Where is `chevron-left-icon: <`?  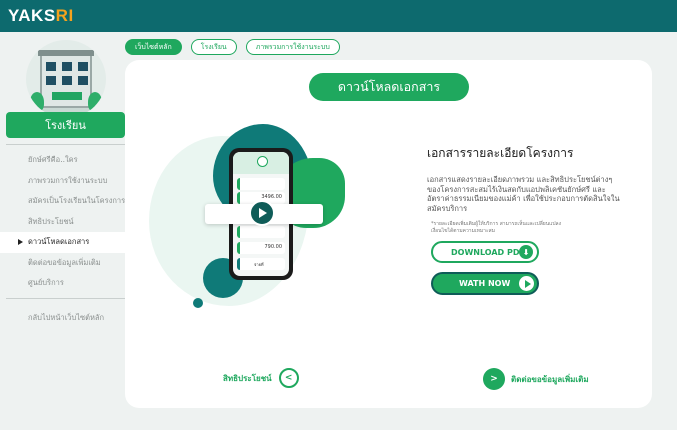 chevron-left-icon: < is located at coordinates (288, 378).